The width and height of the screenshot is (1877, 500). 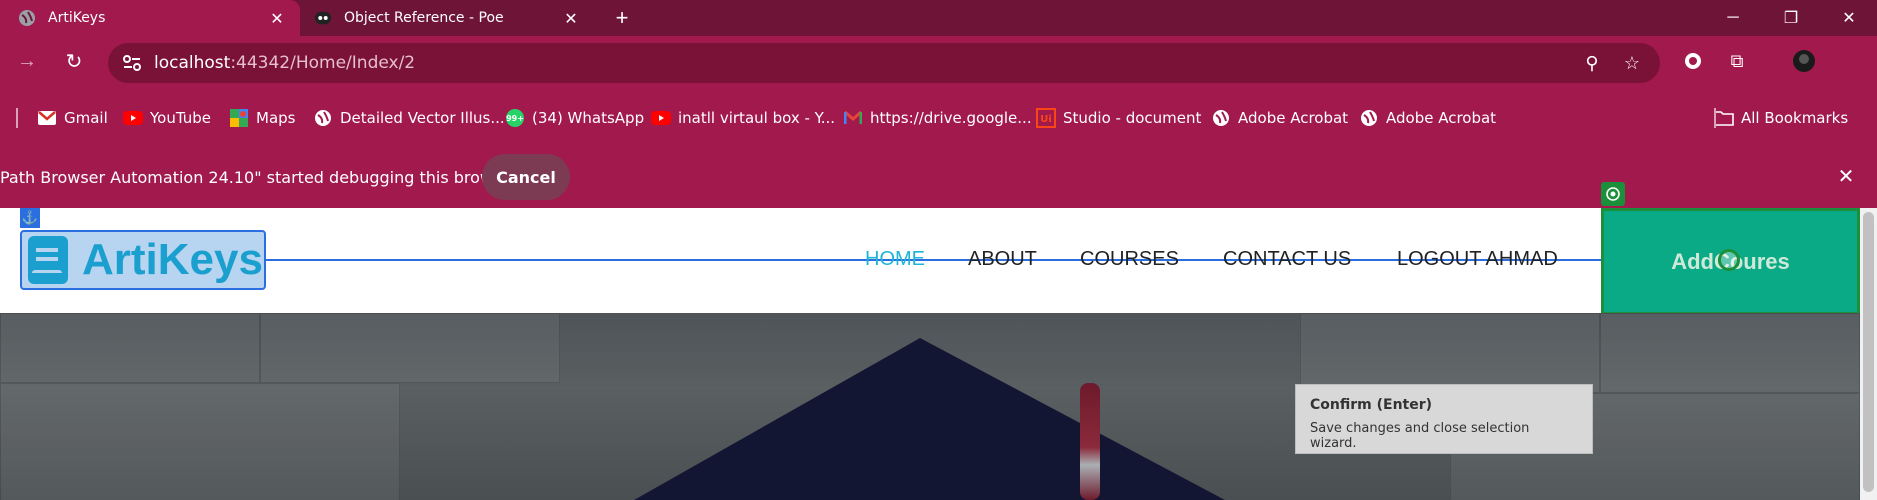 I want to click on bookmark-youtube: YouTube, so click(x=167, y=118).